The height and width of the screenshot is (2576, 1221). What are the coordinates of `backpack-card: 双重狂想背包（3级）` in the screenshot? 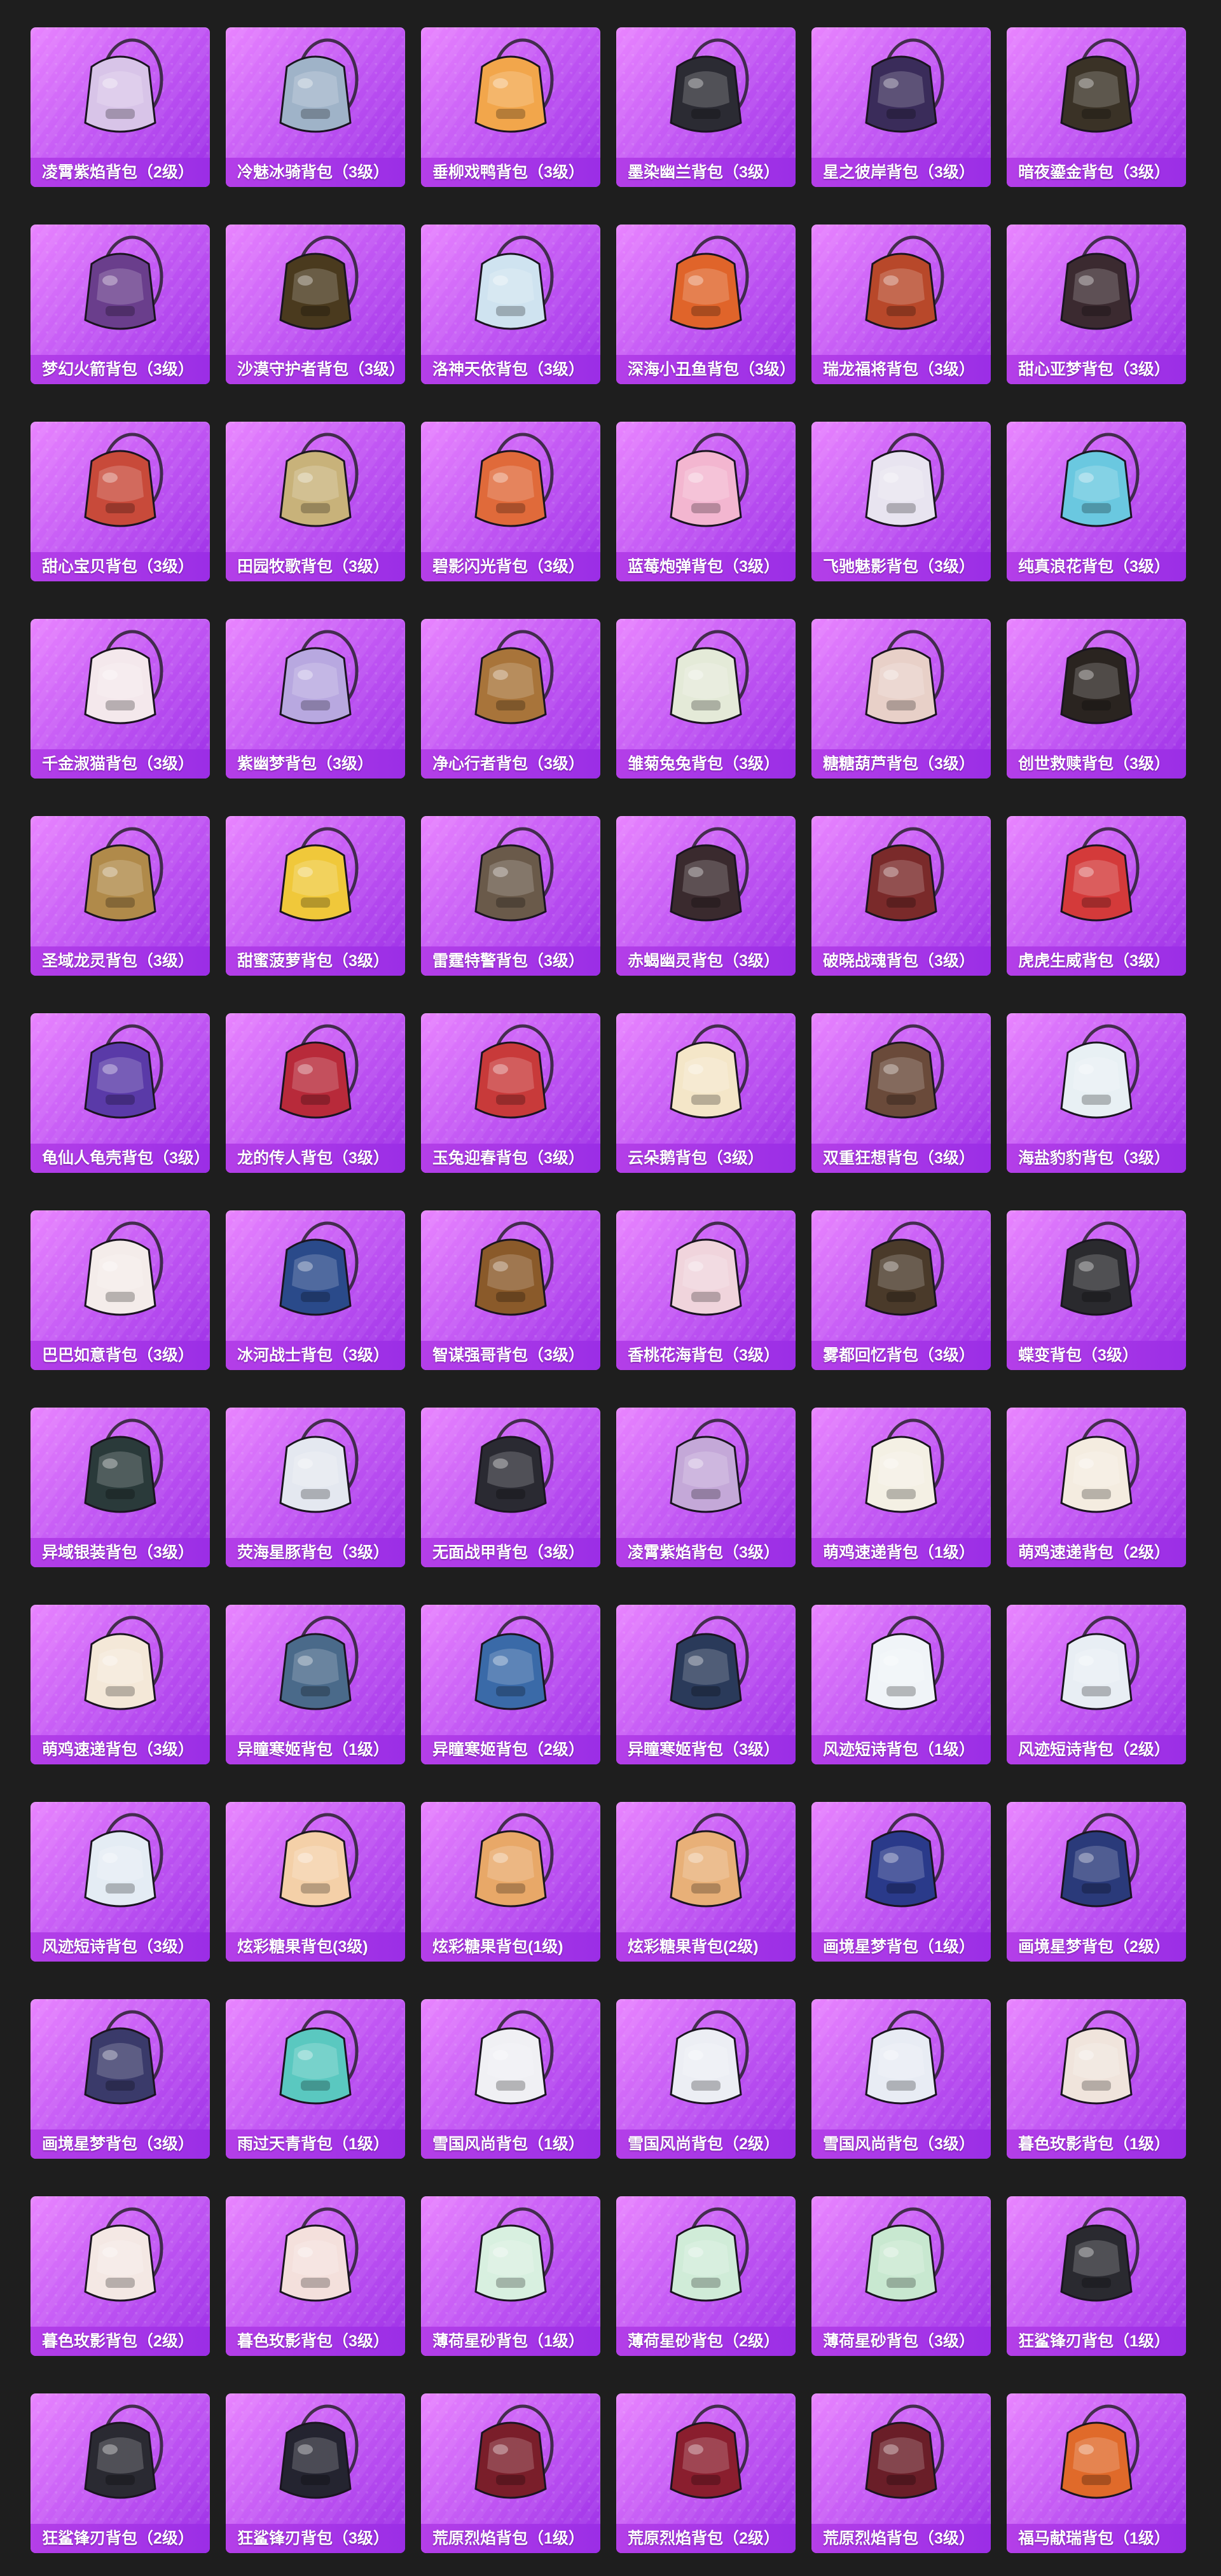 It's located at (901, 1093).